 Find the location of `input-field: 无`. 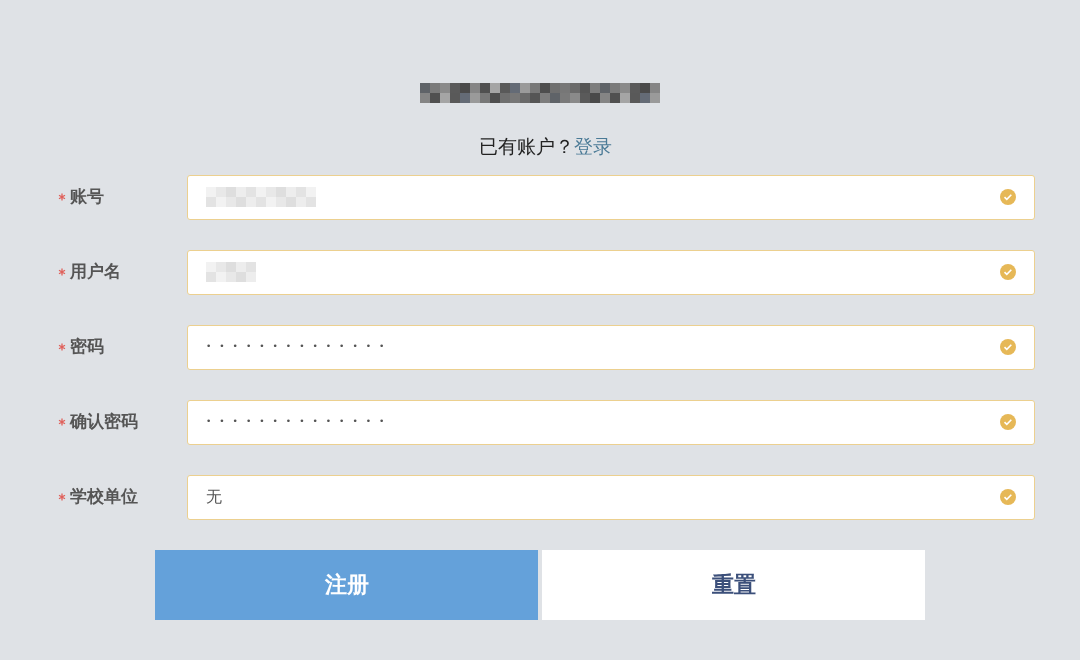

input-field: 无 is located at coordinates (611, 497).